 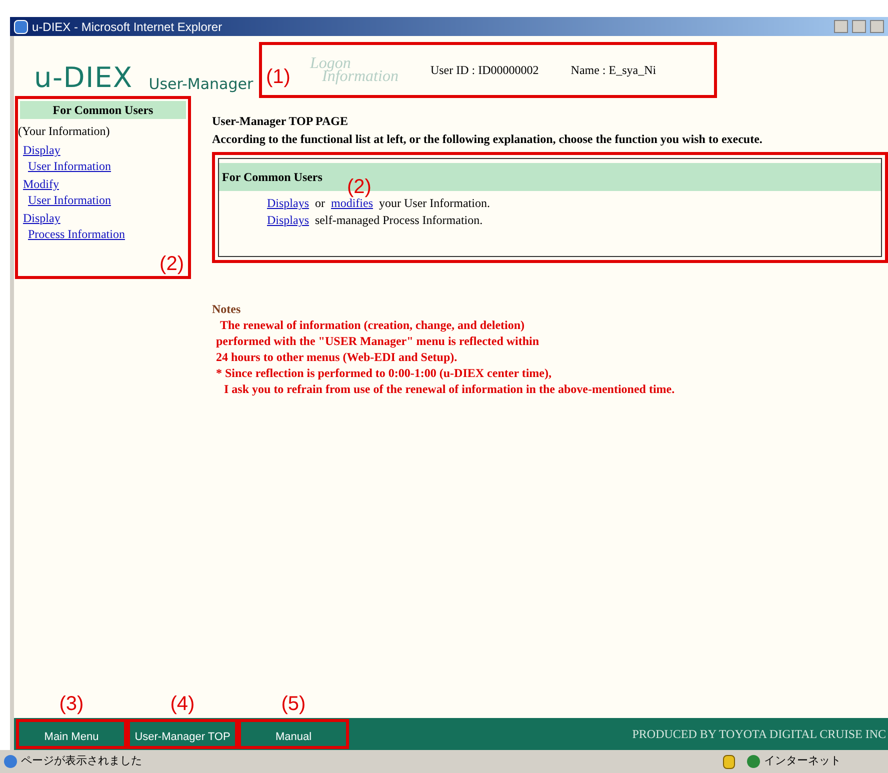 What do you see at coordinates (293, 704) in the screenshot?
I see `annotation-label: (5)` at bounding box center [293, 704].